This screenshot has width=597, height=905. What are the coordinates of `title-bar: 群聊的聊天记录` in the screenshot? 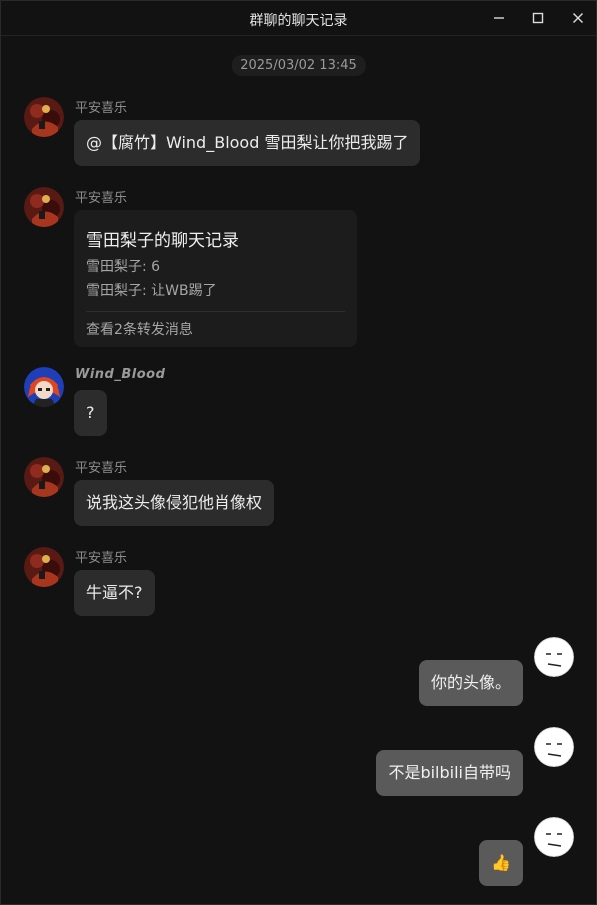 It's located at (298, 18).